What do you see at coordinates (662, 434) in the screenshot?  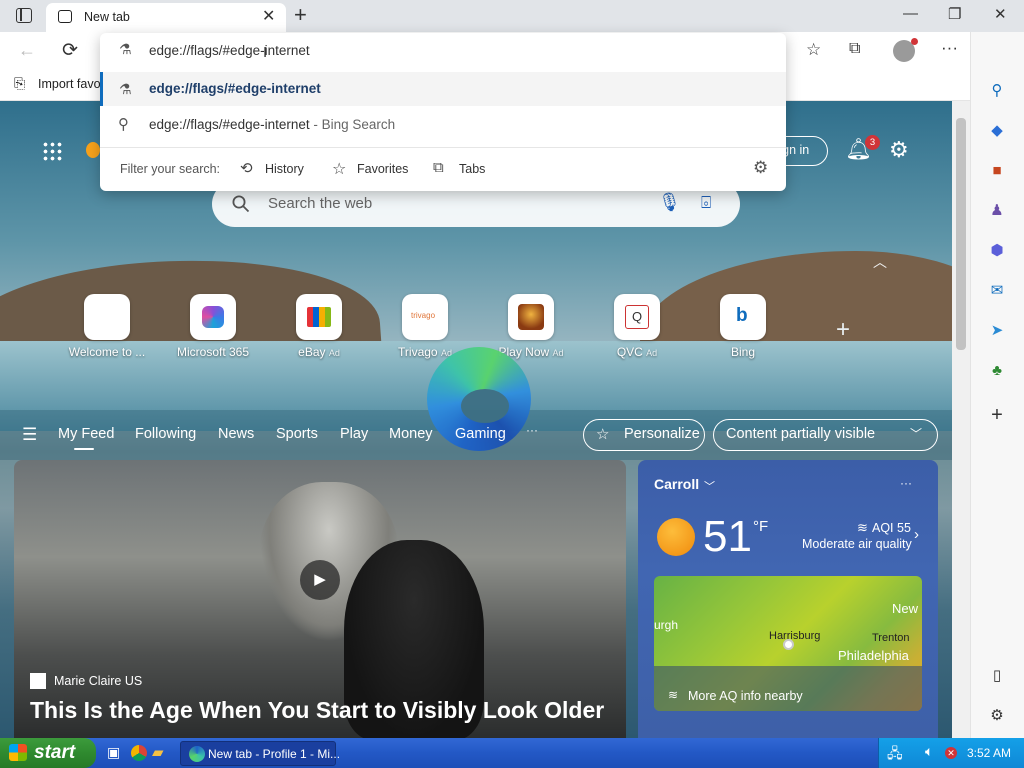 I see `personalize-label: Personalize` at bounding box center [662, 434].